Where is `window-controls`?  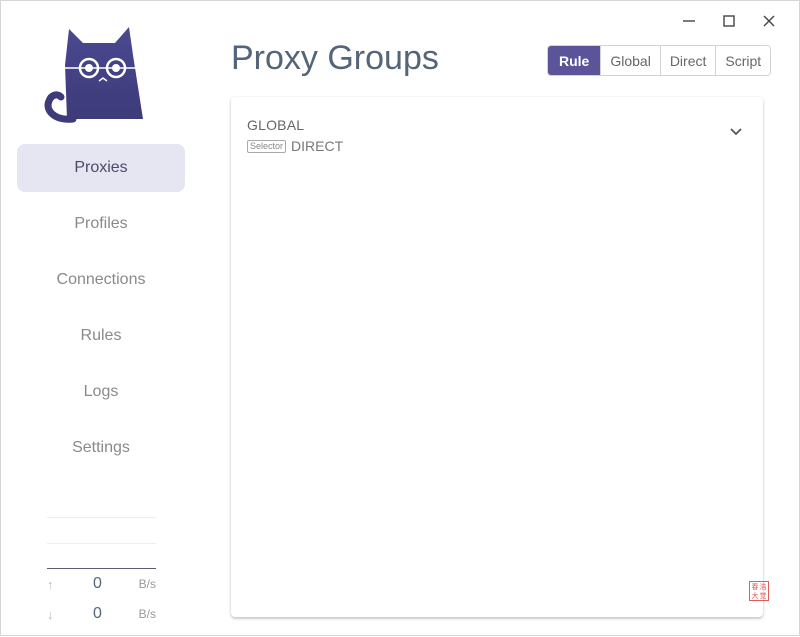 window-controls is located at coordinates (729, 21).